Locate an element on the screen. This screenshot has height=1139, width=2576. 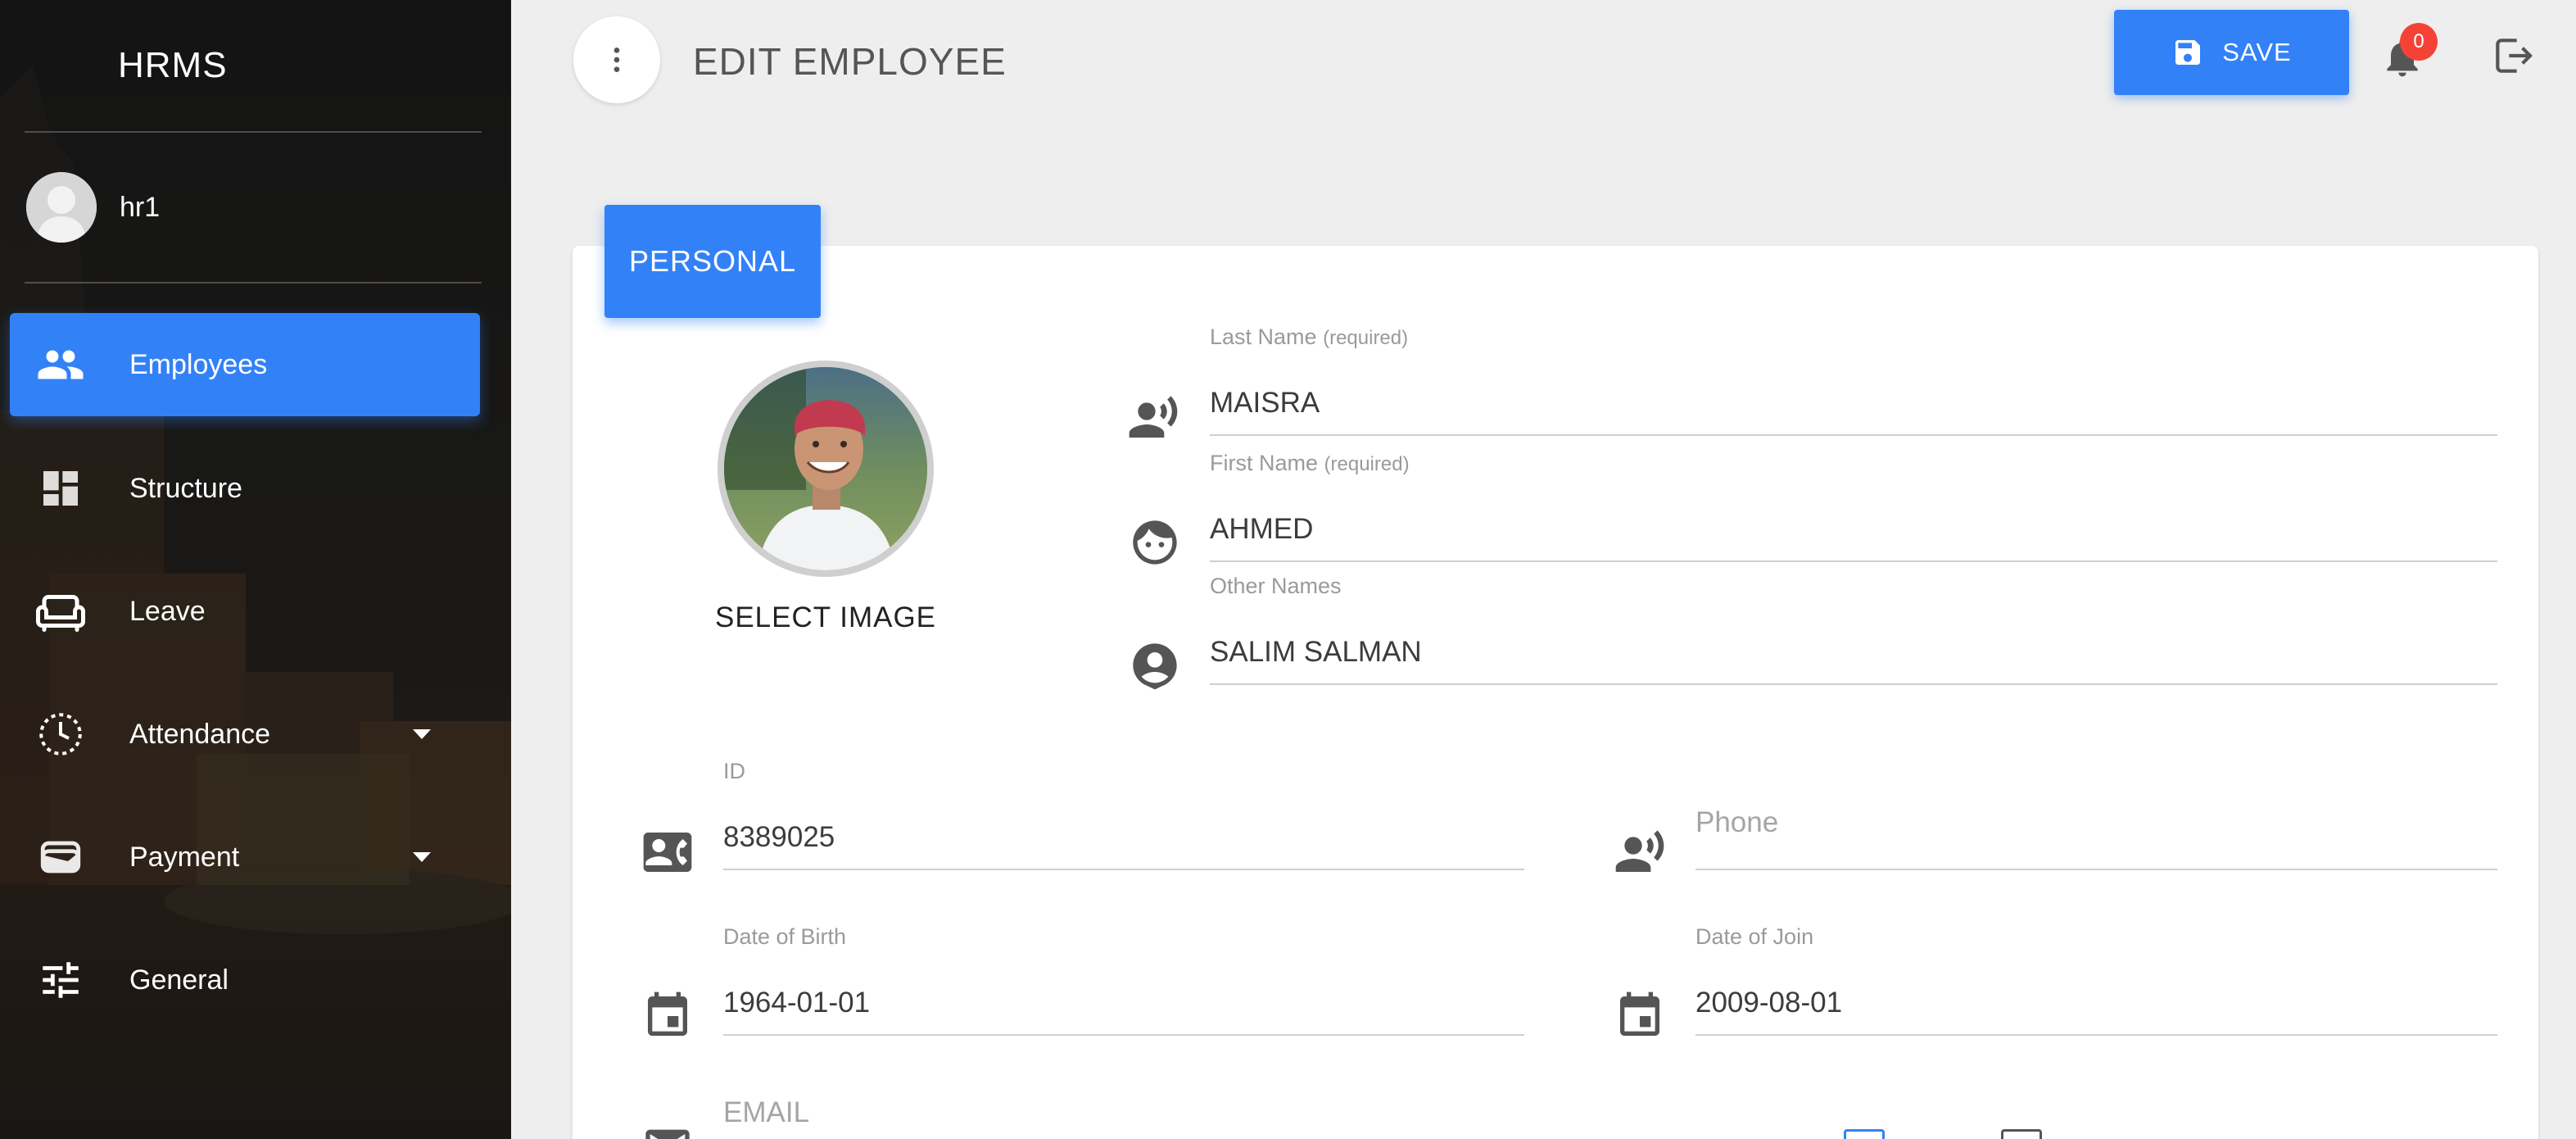
avatar is located at coordinates (61, 207).